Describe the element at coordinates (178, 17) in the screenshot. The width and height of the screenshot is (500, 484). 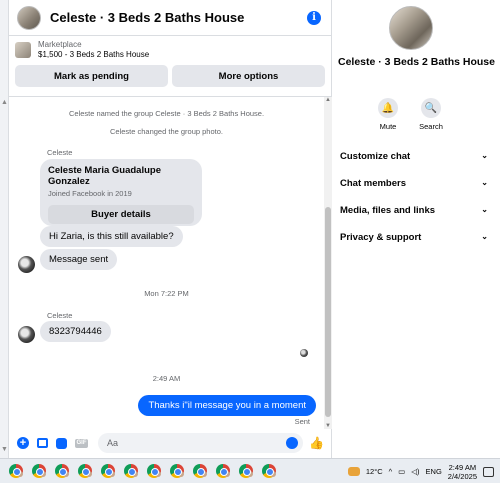
I see `chat-title: Celeste · 3 Beds 2 Baths House` at that location.